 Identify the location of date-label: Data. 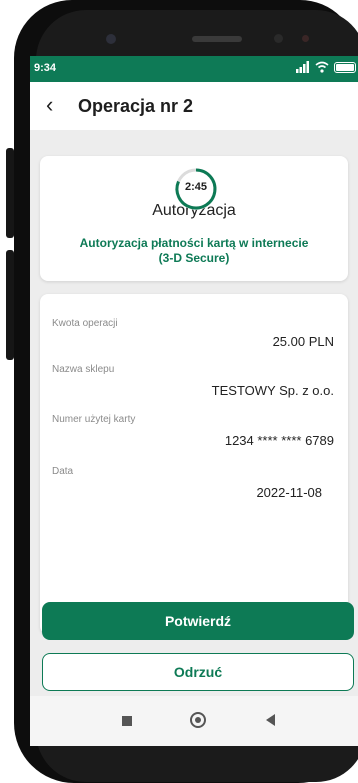
(63, 471).